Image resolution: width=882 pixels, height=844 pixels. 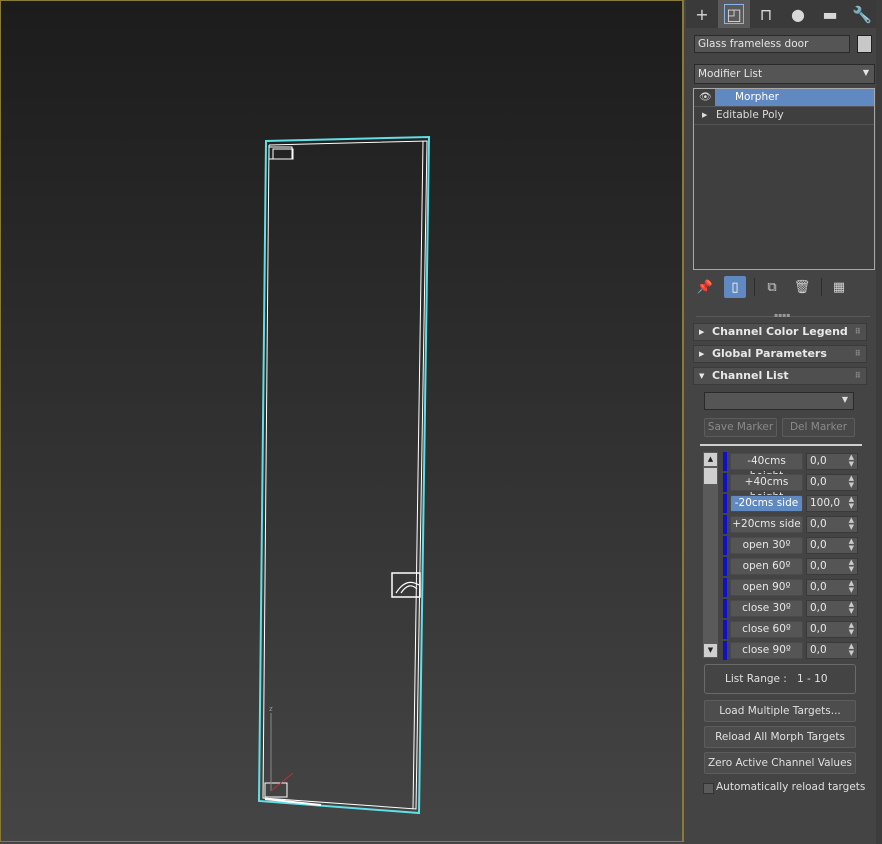 What do you see at coordinates (276, 790) in the screenshot?
I see `hinge-bottom` at bounding box center [276, 790].